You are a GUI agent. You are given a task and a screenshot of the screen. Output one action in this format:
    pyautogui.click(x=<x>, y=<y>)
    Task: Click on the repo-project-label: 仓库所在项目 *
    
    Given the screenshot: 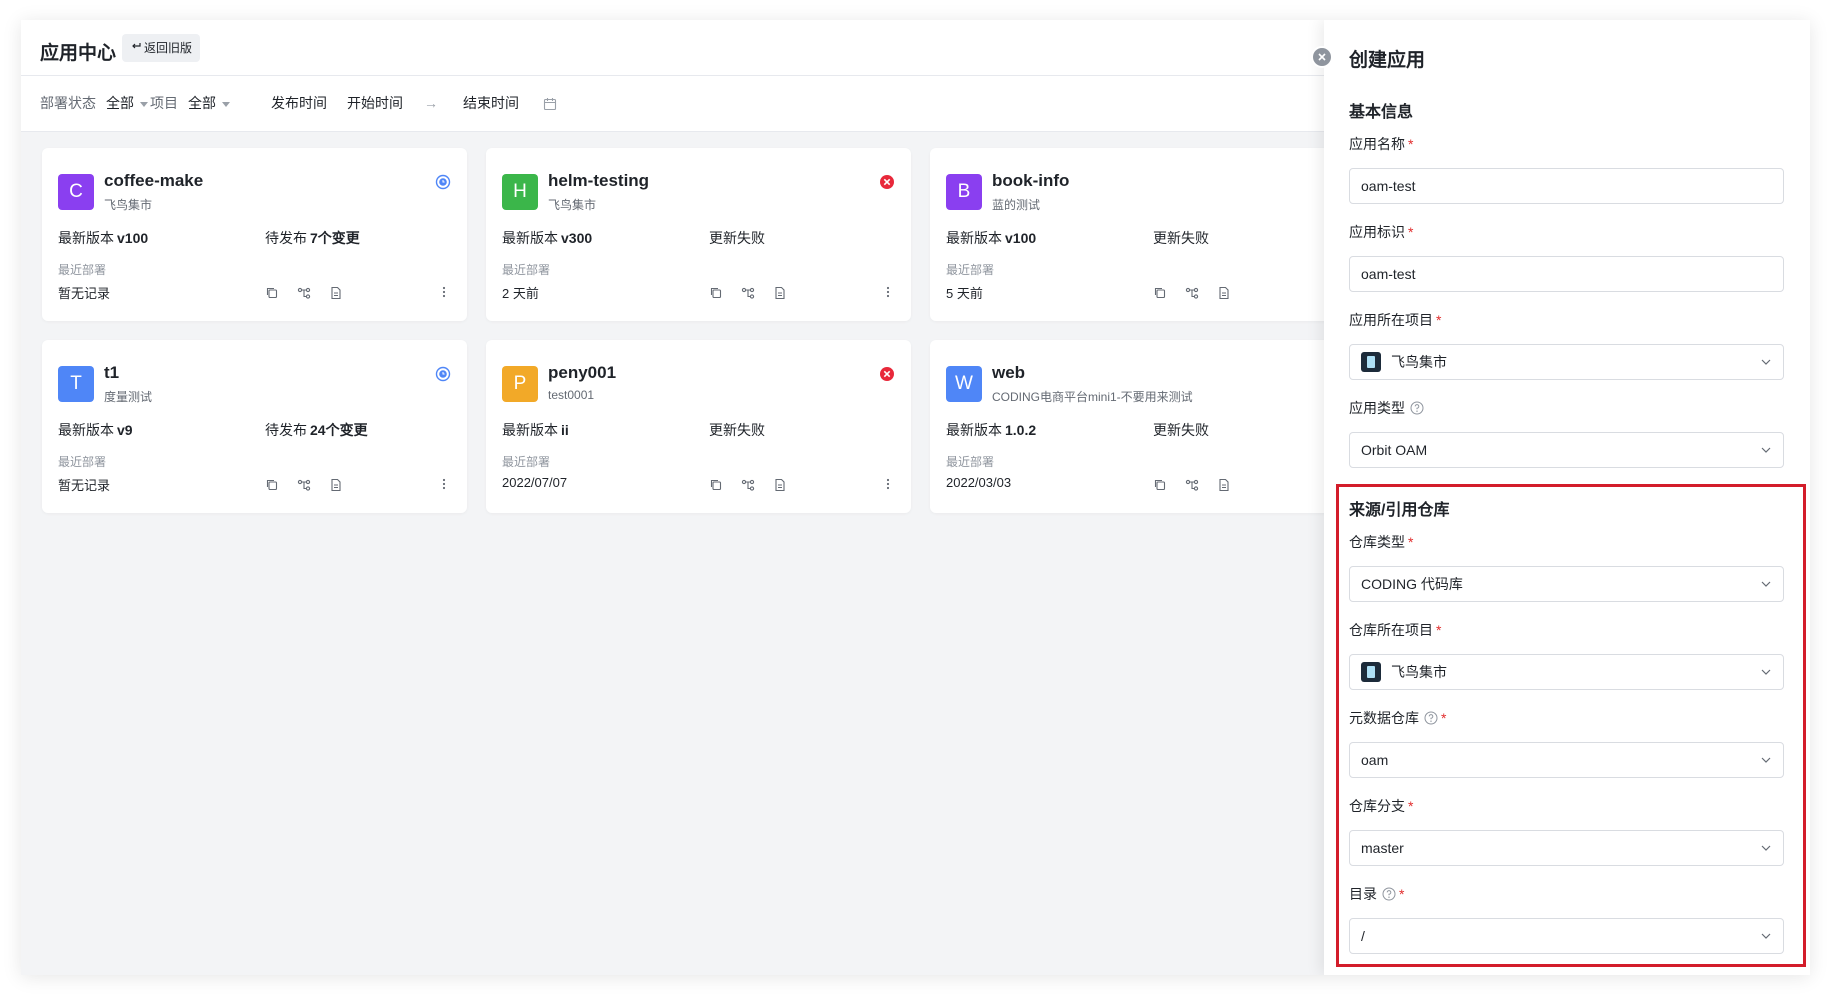 What is the action you would take?
    pyautogui.click(x=1395, y=630)
    